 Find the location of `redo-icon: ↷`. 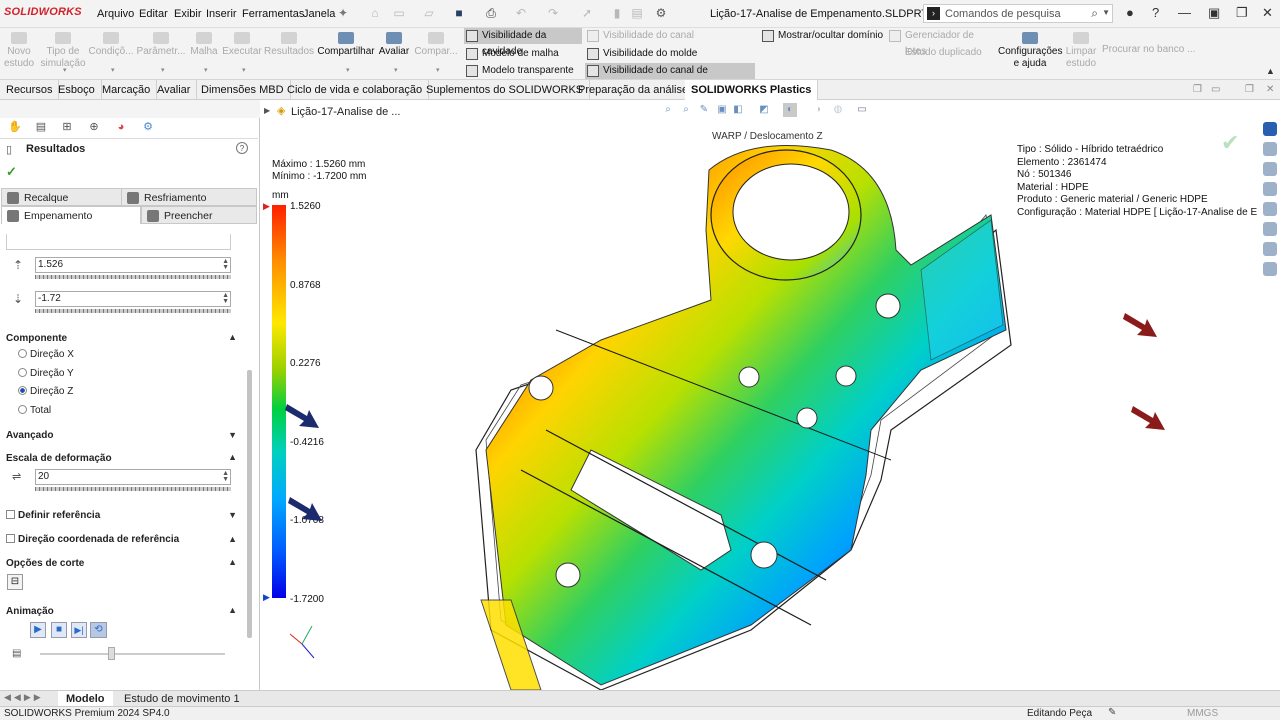

redo-icon: ↷ is located at coordinates (553, 13).